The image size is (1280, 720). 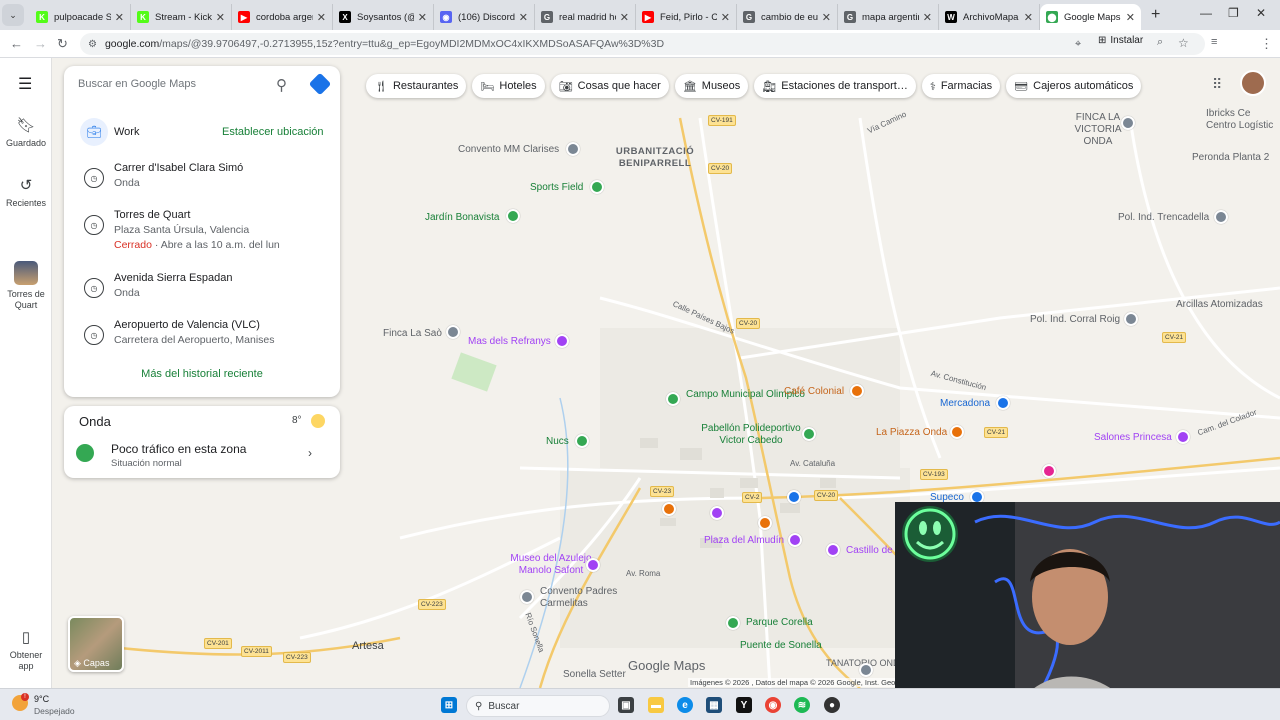 I want to click on browser-tab: W ArchivoMapa ✕, so click(x=989, y=17).